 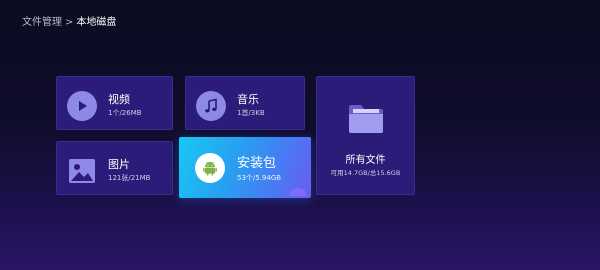 What do you see at coordinates (119, 99) in the screenshot?
I see `tile-video-label: 视频` at bounding box center [119, 99].